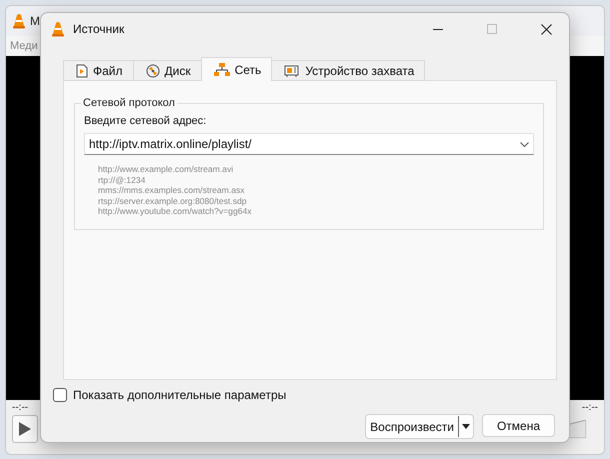  What do you see at coordinates (122, 180) in the screenshot?
I see `example-url: rtp://@:1234` at bounding box center [122, 180].